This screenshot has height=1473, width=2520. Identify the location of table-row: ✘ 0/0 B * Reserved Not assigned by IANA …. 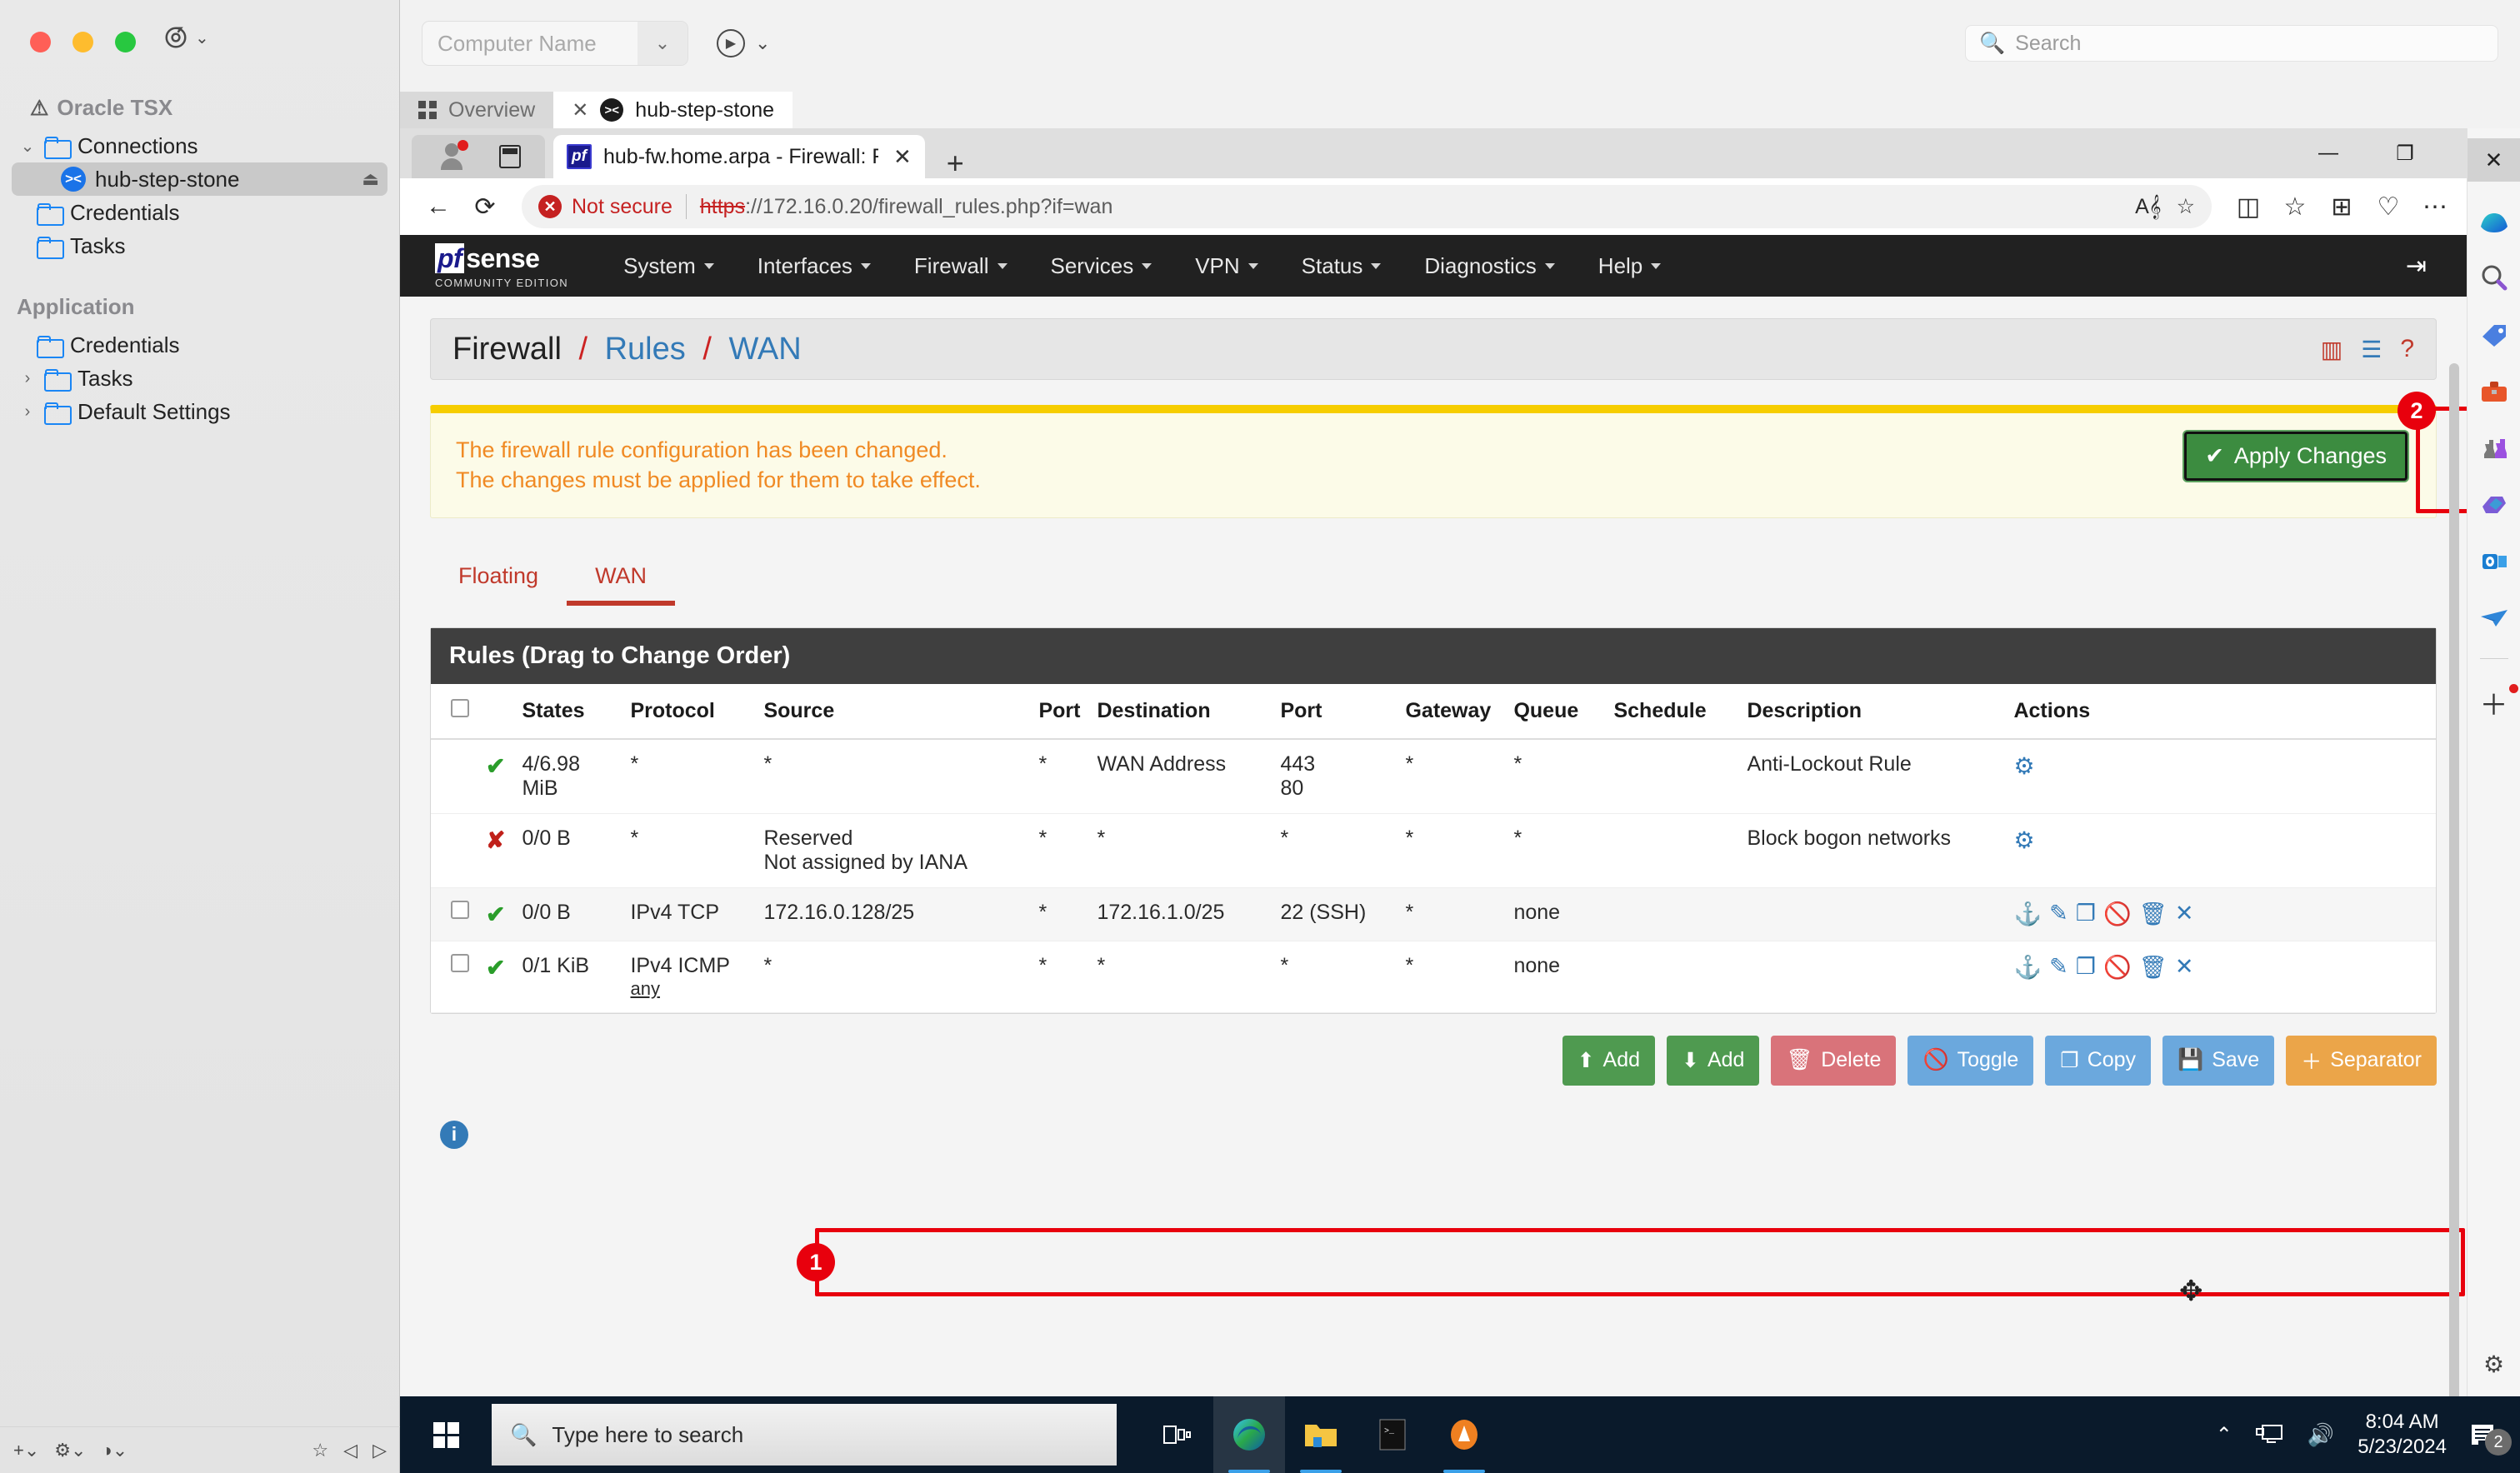
(1433, 851).